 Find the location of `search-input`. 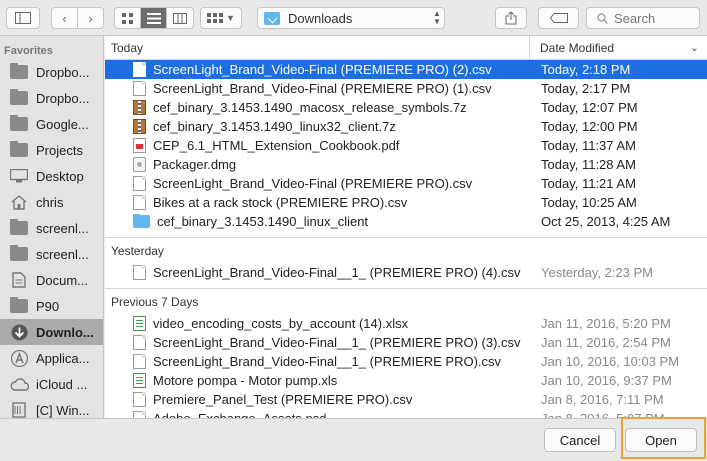

search-input is located at coordinates (654, 18).